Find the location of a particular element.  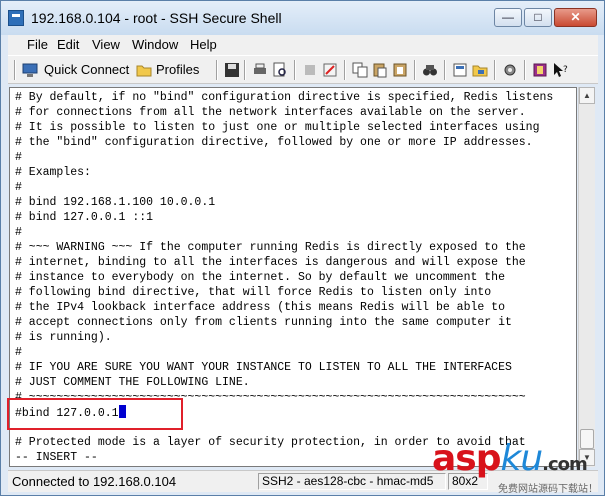

menu-edit: Edit is located at coordinates (68, 44).